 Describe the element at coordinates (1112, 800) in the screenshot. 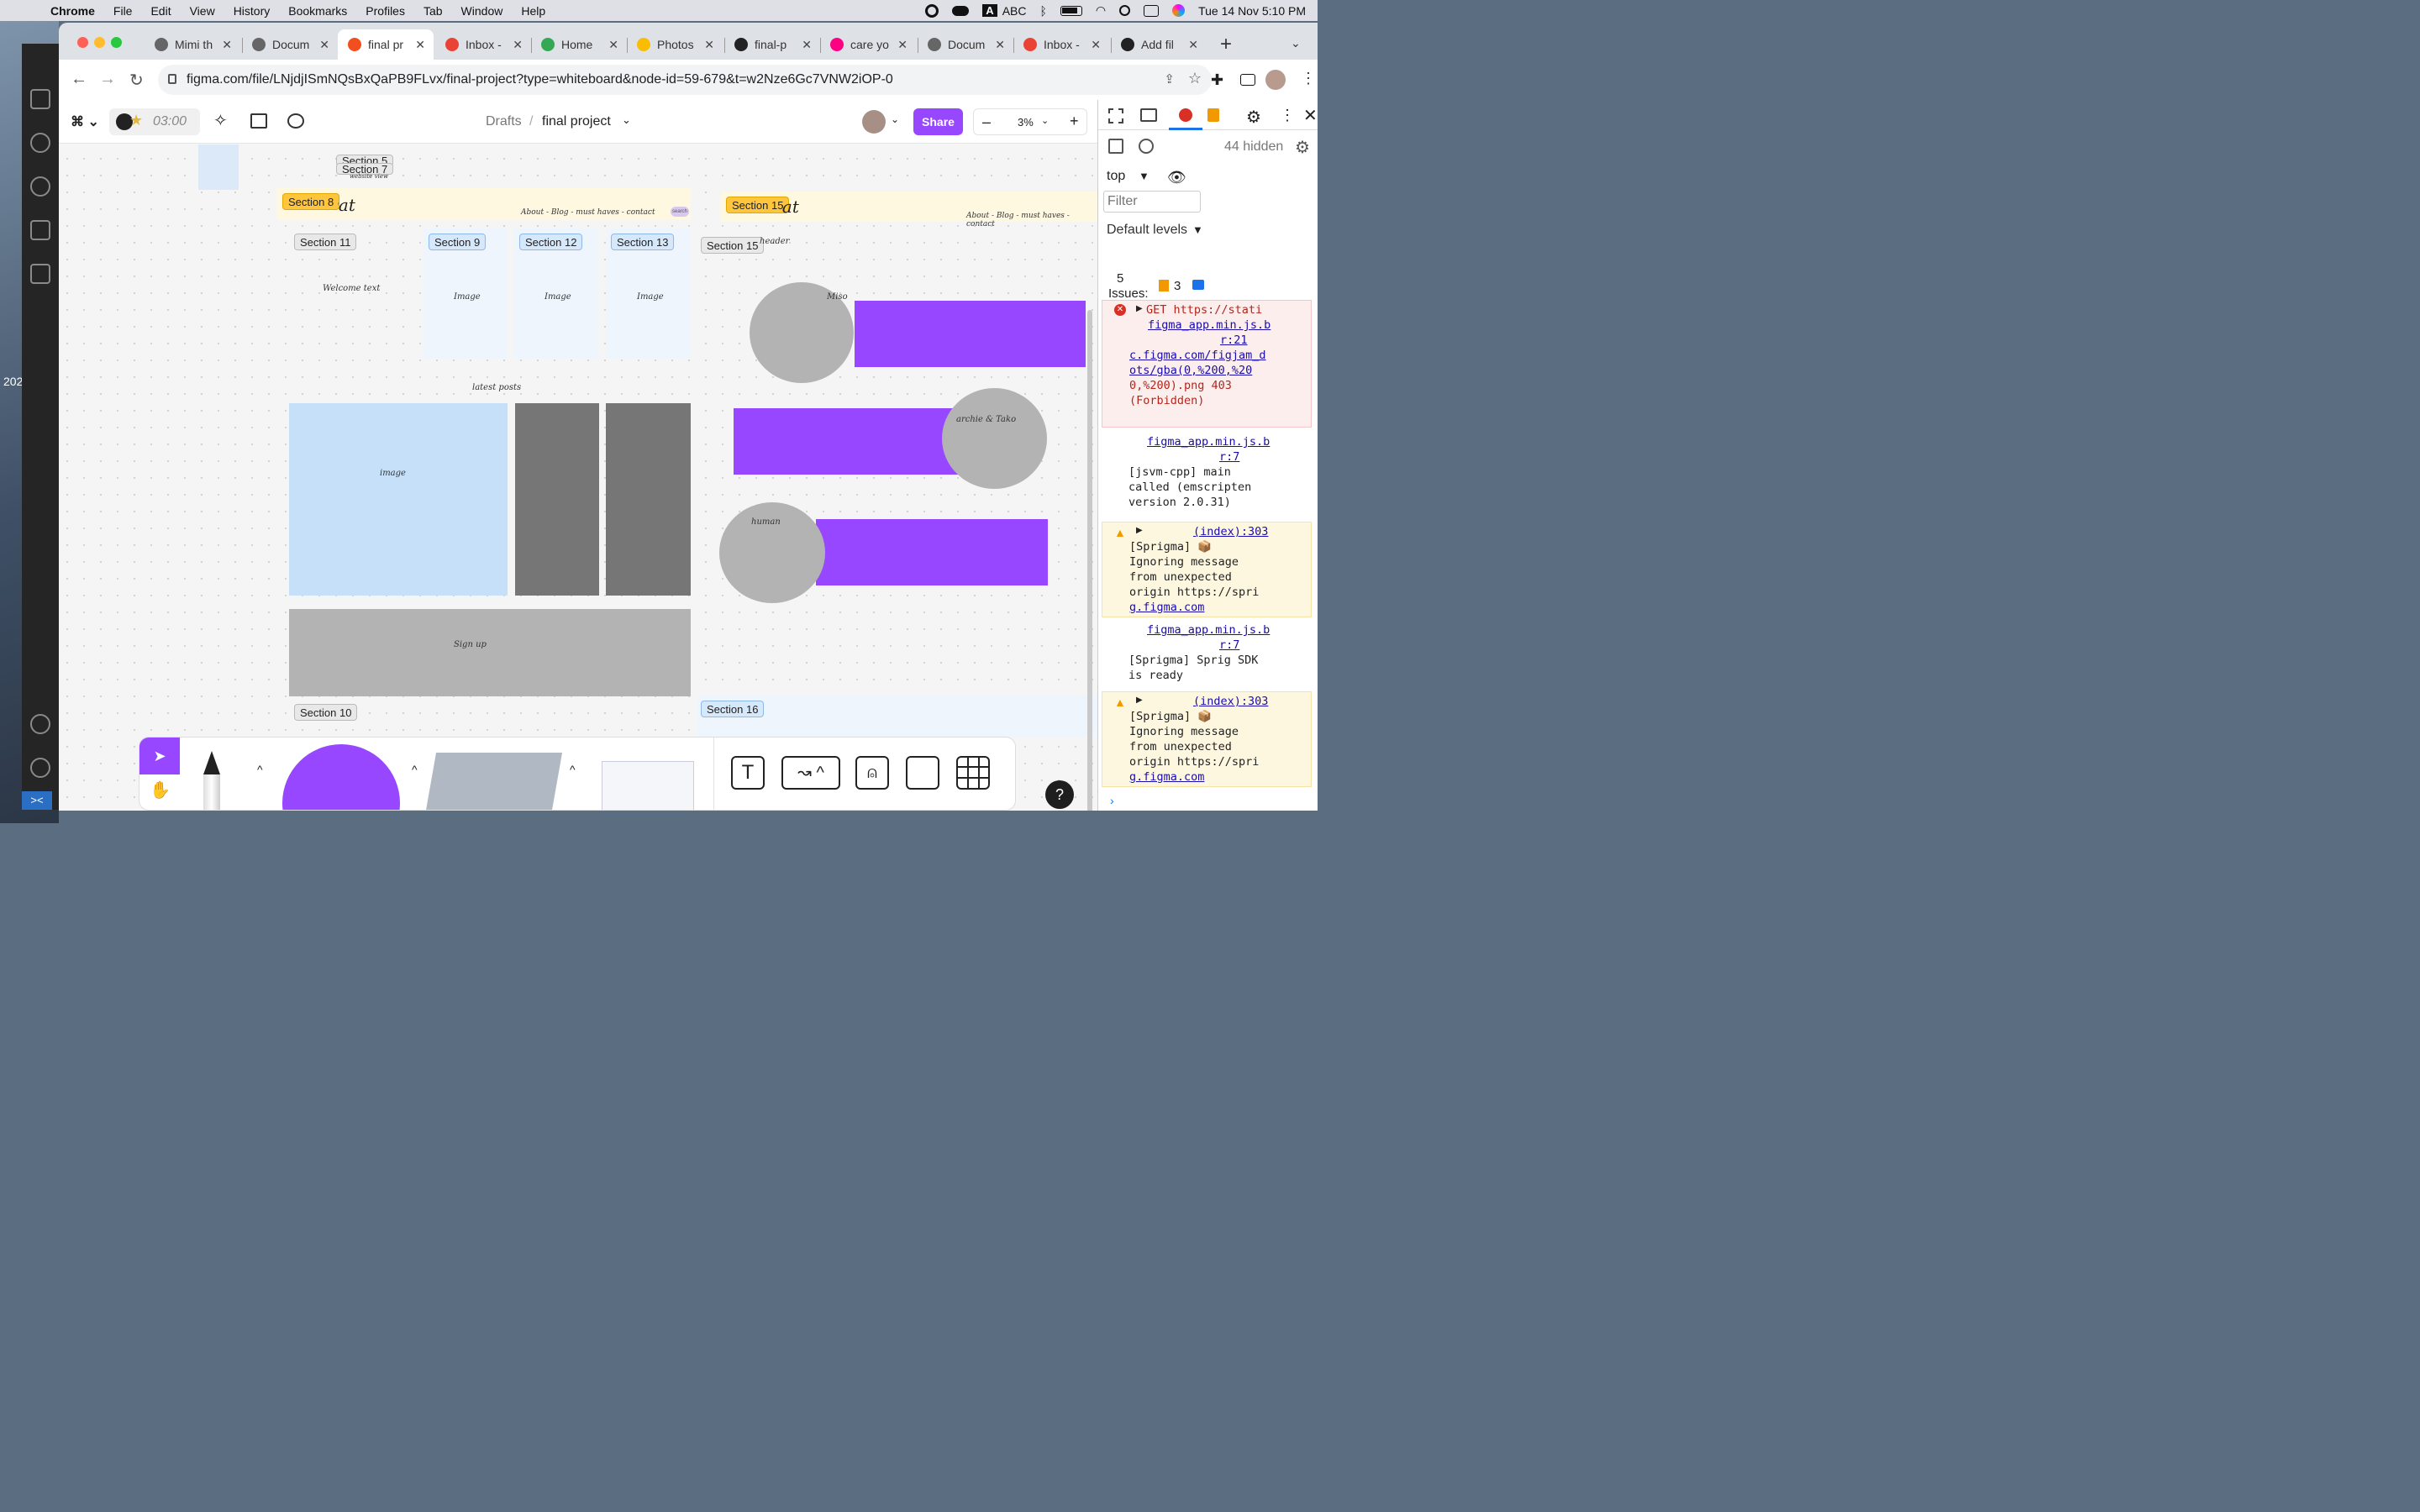

I see `console-prompt-icon: ›` at that location.